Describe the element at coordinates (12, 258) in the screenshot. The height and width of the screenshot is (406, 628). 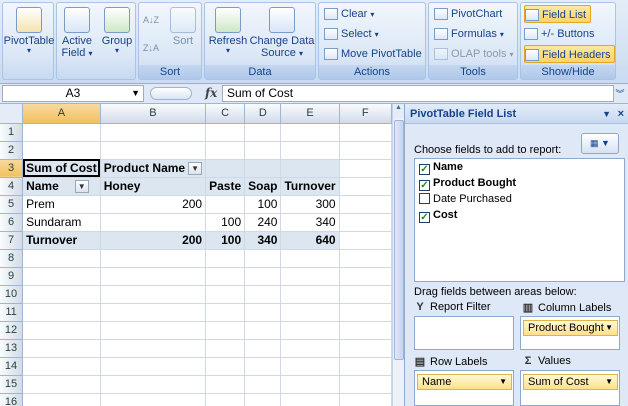
I see `row-header: 8` at that location.